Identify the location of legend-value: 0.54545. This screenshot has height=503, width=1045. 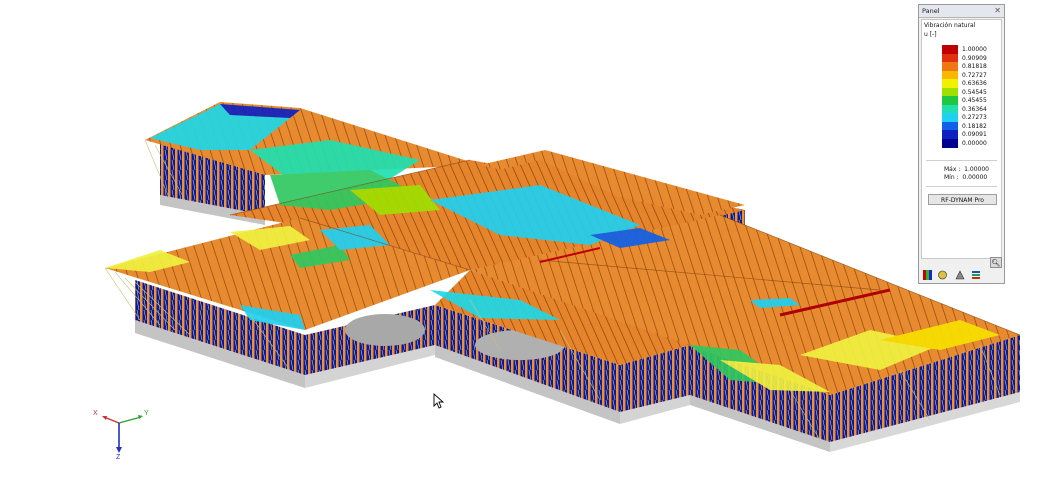
(974, 92).